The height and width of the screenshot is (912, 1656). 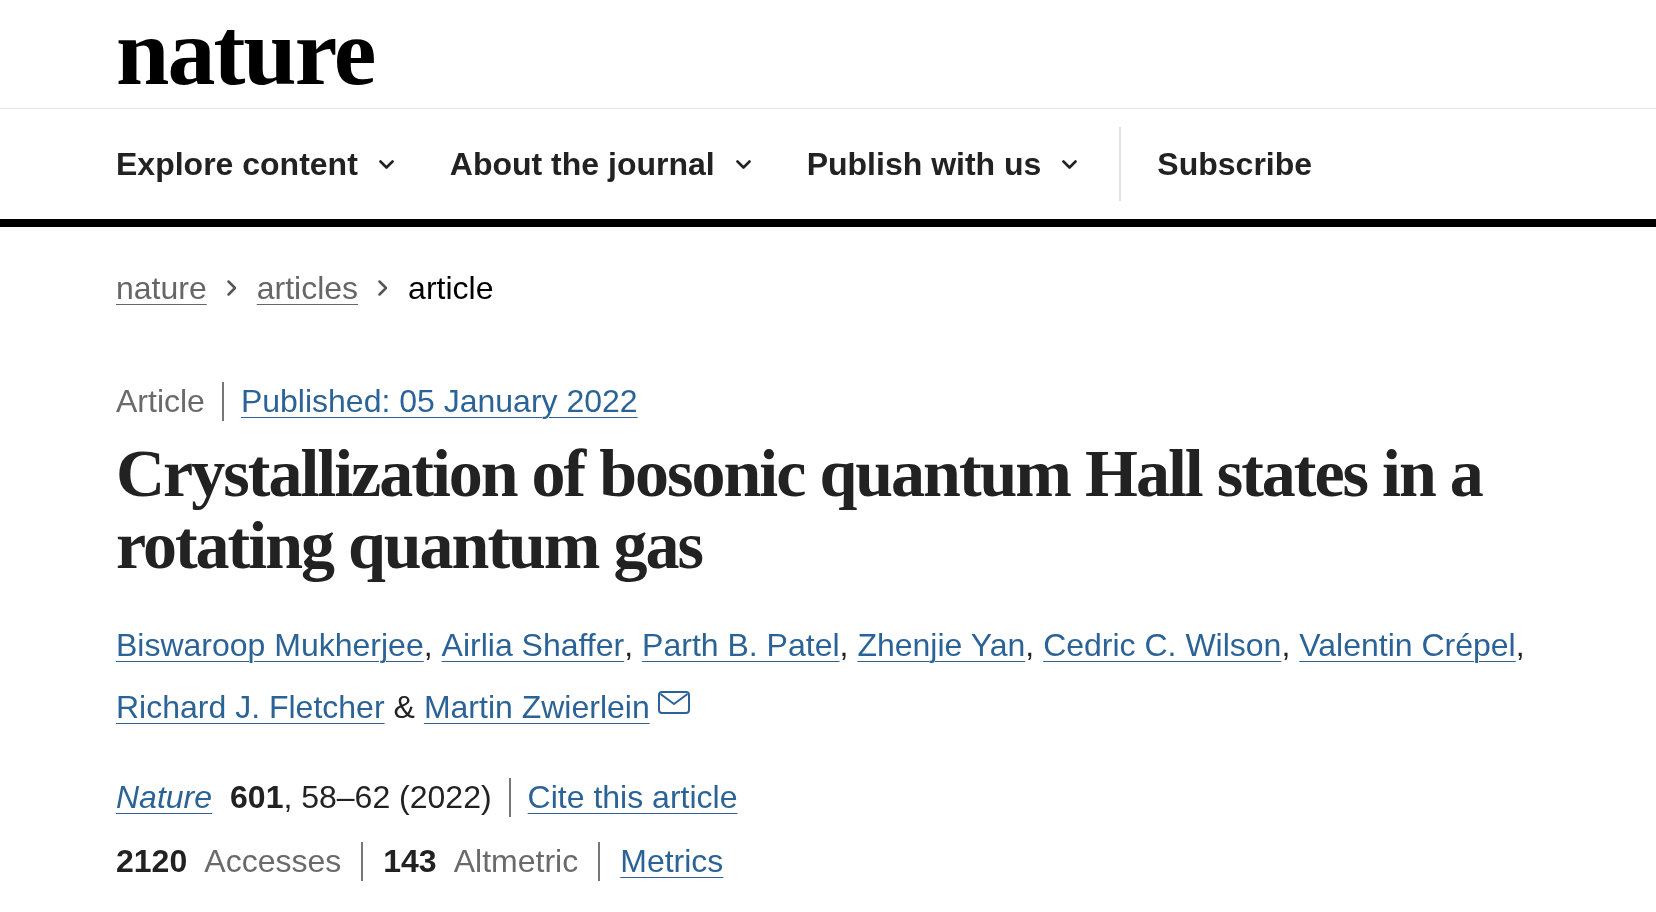 I want to click on metric-text: 143 Altmetric, so click(x=481, y=861).